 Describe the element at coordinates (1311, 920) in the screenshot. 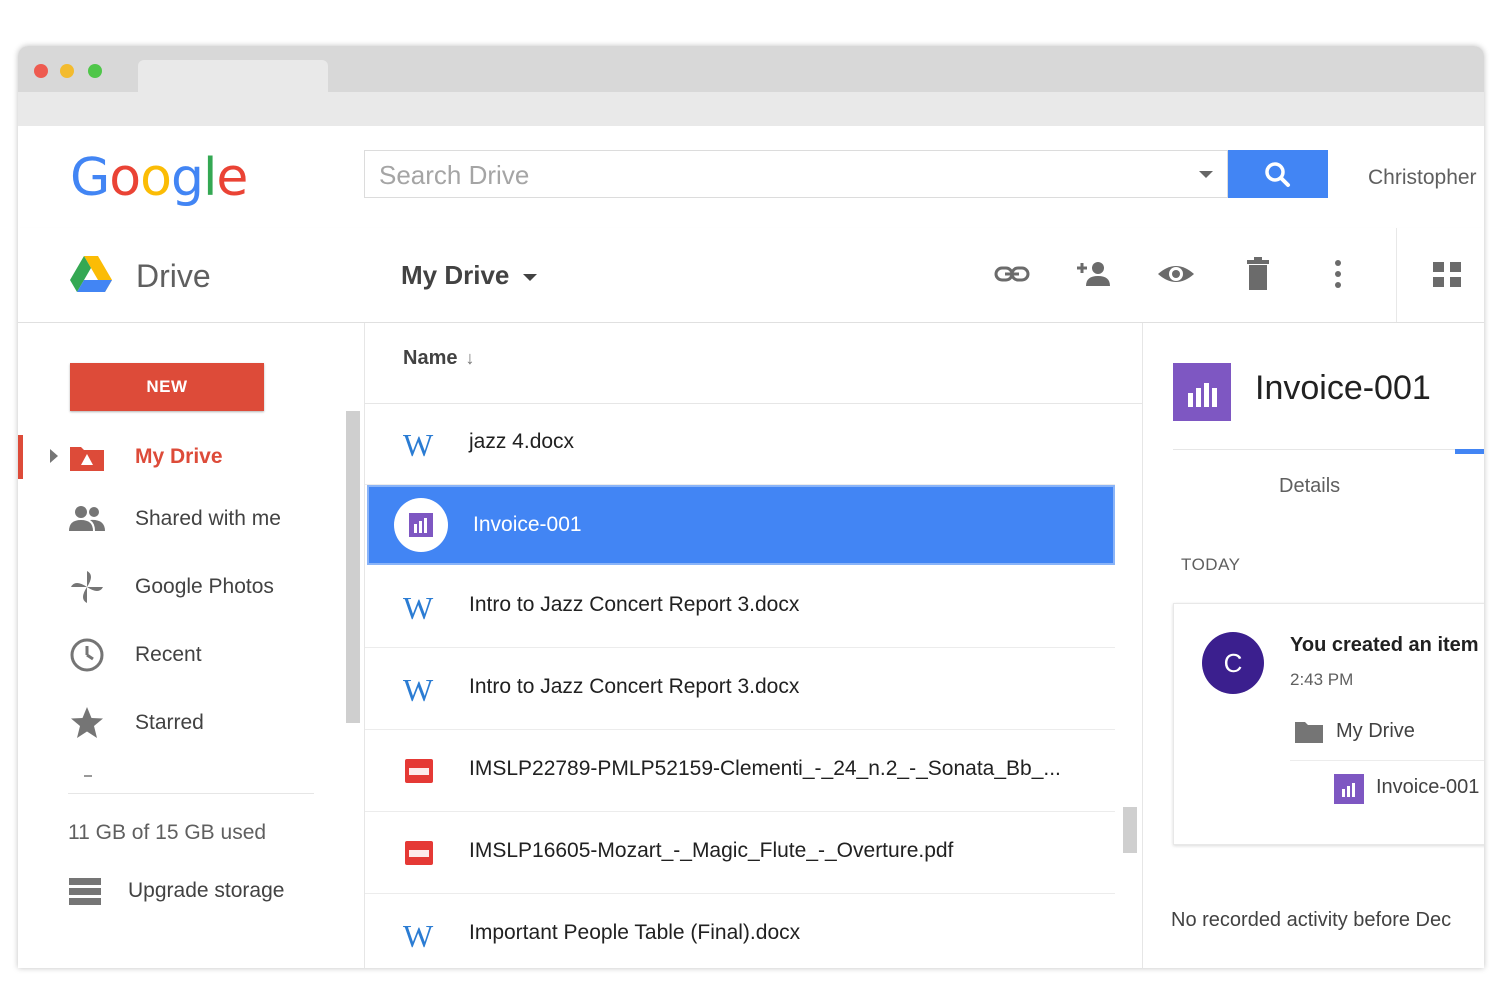

I see `no-activity-text: No recorded activity before Dec` at that location.